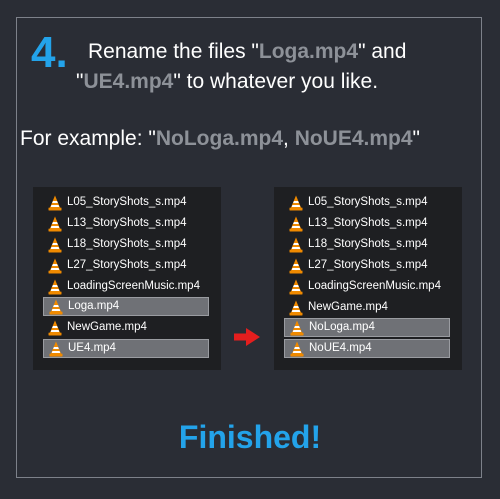  I want to click on instruction-line-1: Rename the files "Loga.mp4" and, so click(247, 51).